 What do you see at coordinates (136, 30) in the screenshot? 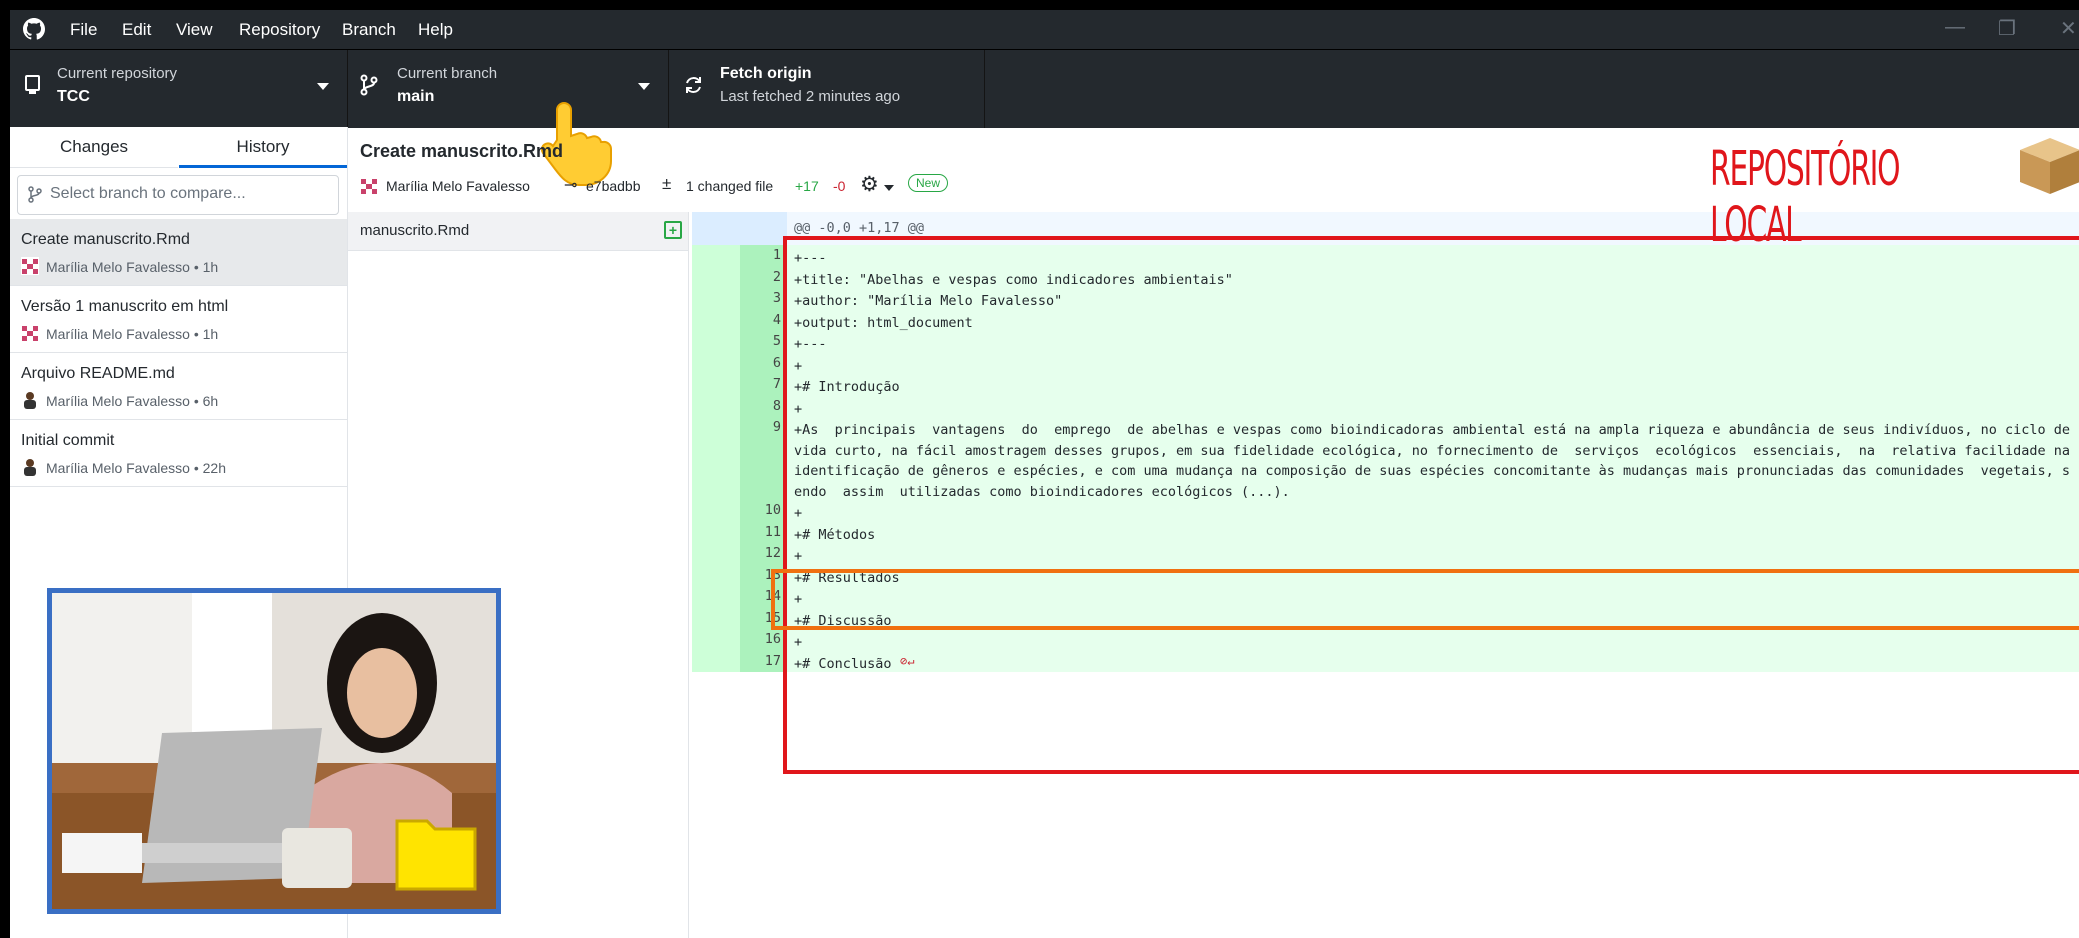
I see `menu-edit: Edit` at bounding box center [136, 30].